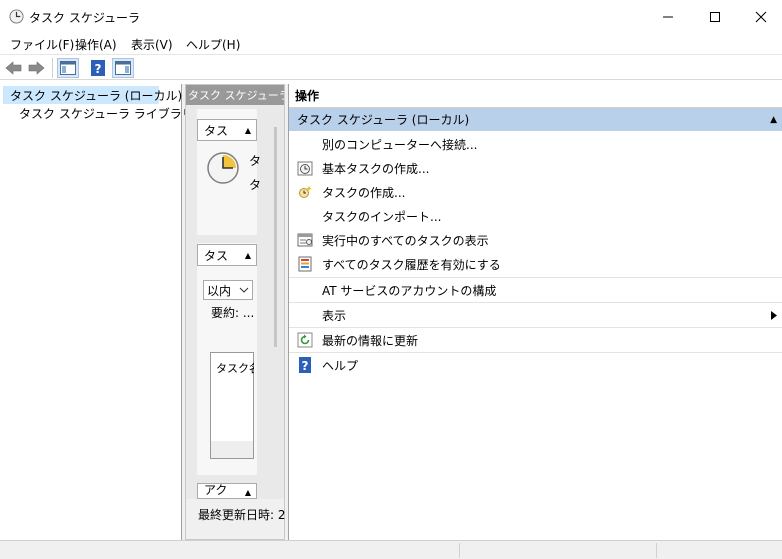  What do you see at coordinates (535, 365) in the screenshot?
I see `action-help: ? ヘルプ` at bounding box center [535, 365].